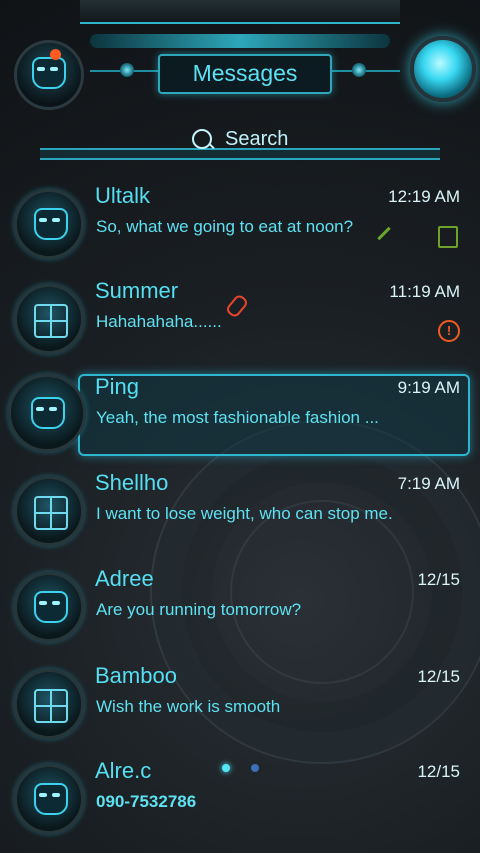 This screenshot has width=480, height=853. I want to click on message-time: 7:19 AM, so click(428, 483).